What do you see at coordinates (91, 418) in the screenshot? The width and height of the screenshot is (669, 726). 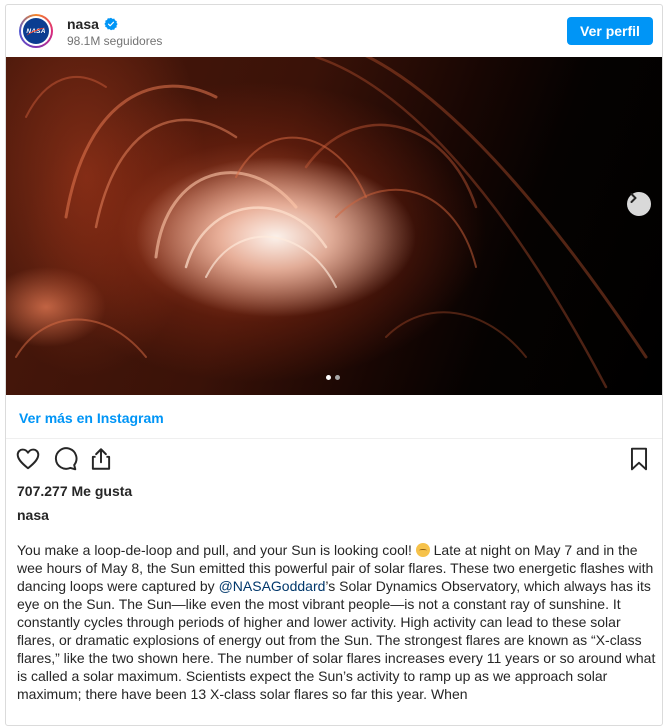 I see `view-on-instagram-link: Ver más en Instagram` at bounding box center [91, 418].